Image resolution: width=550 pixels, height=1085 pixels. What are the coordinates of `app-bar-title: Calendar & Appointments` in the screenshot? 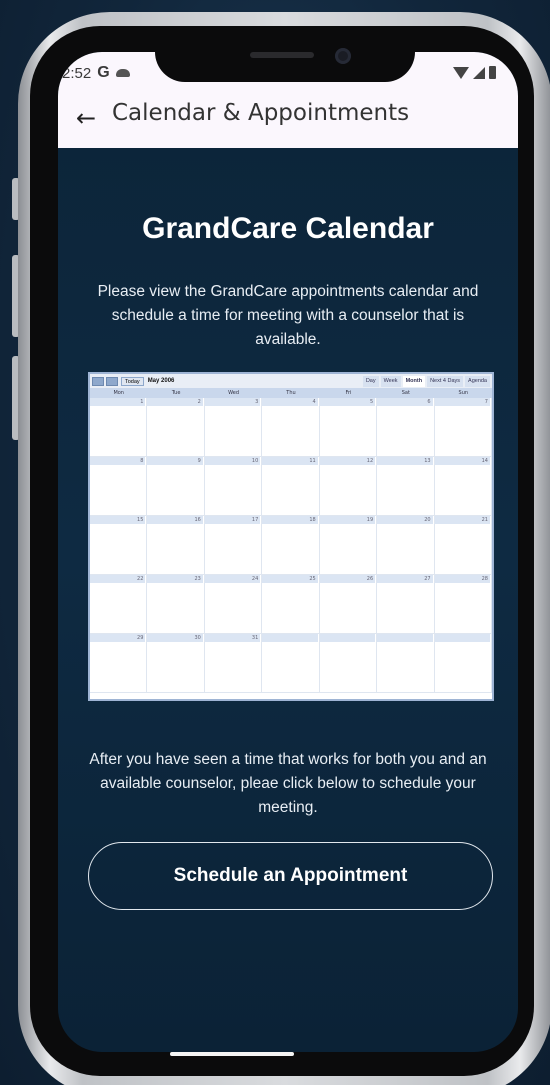 It's located at (261, 113).